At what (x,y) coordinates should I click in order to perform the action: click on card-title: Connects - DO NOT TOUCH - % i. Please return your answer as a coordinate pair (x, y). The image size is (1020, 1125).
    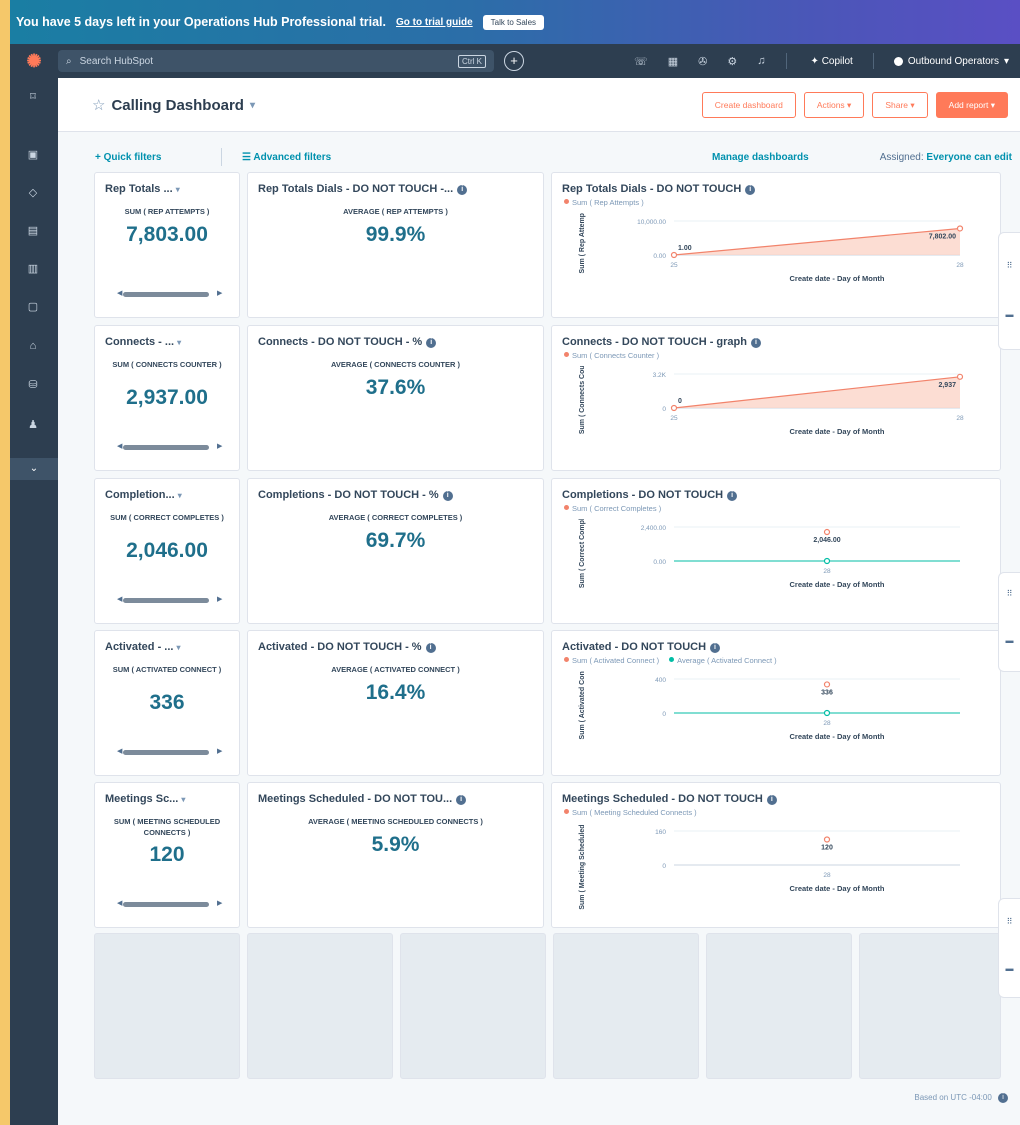
    Looking at the image, I should click on (395, 342).